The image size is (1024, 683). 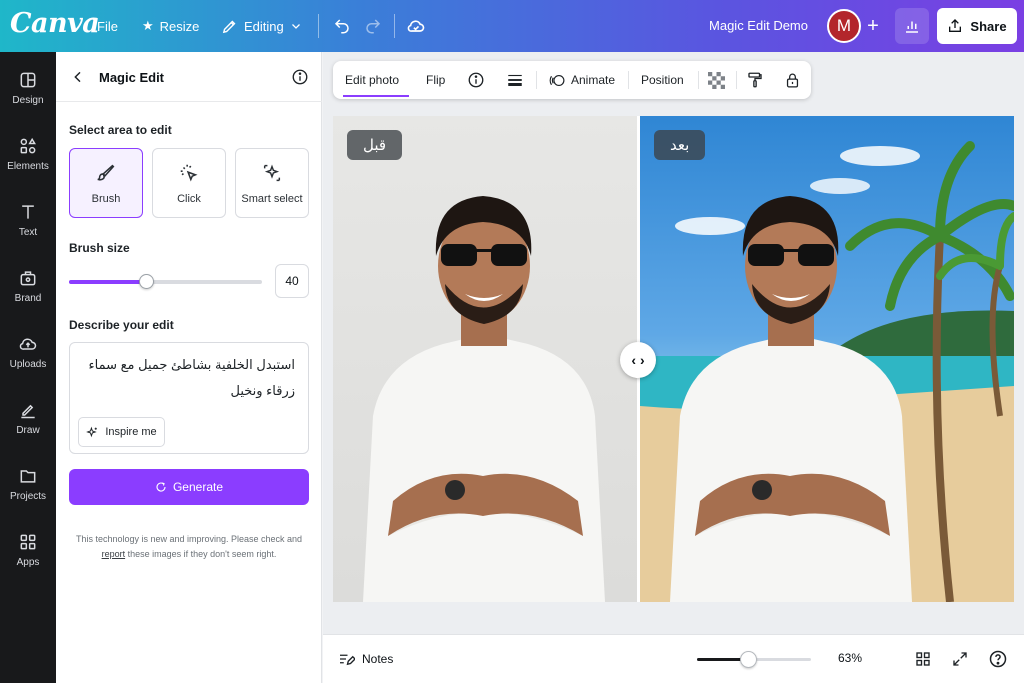 I want to click on select-area-label: Select area to edit, so click(x=120, y=130).